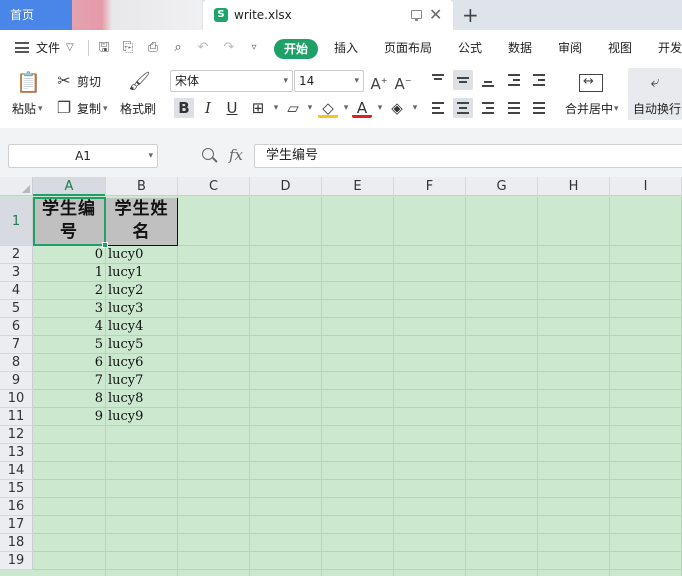 Image resolution: width=682 pixels, height=576 pixels. I want to click on row-header-2: 2, so click(16, 255).